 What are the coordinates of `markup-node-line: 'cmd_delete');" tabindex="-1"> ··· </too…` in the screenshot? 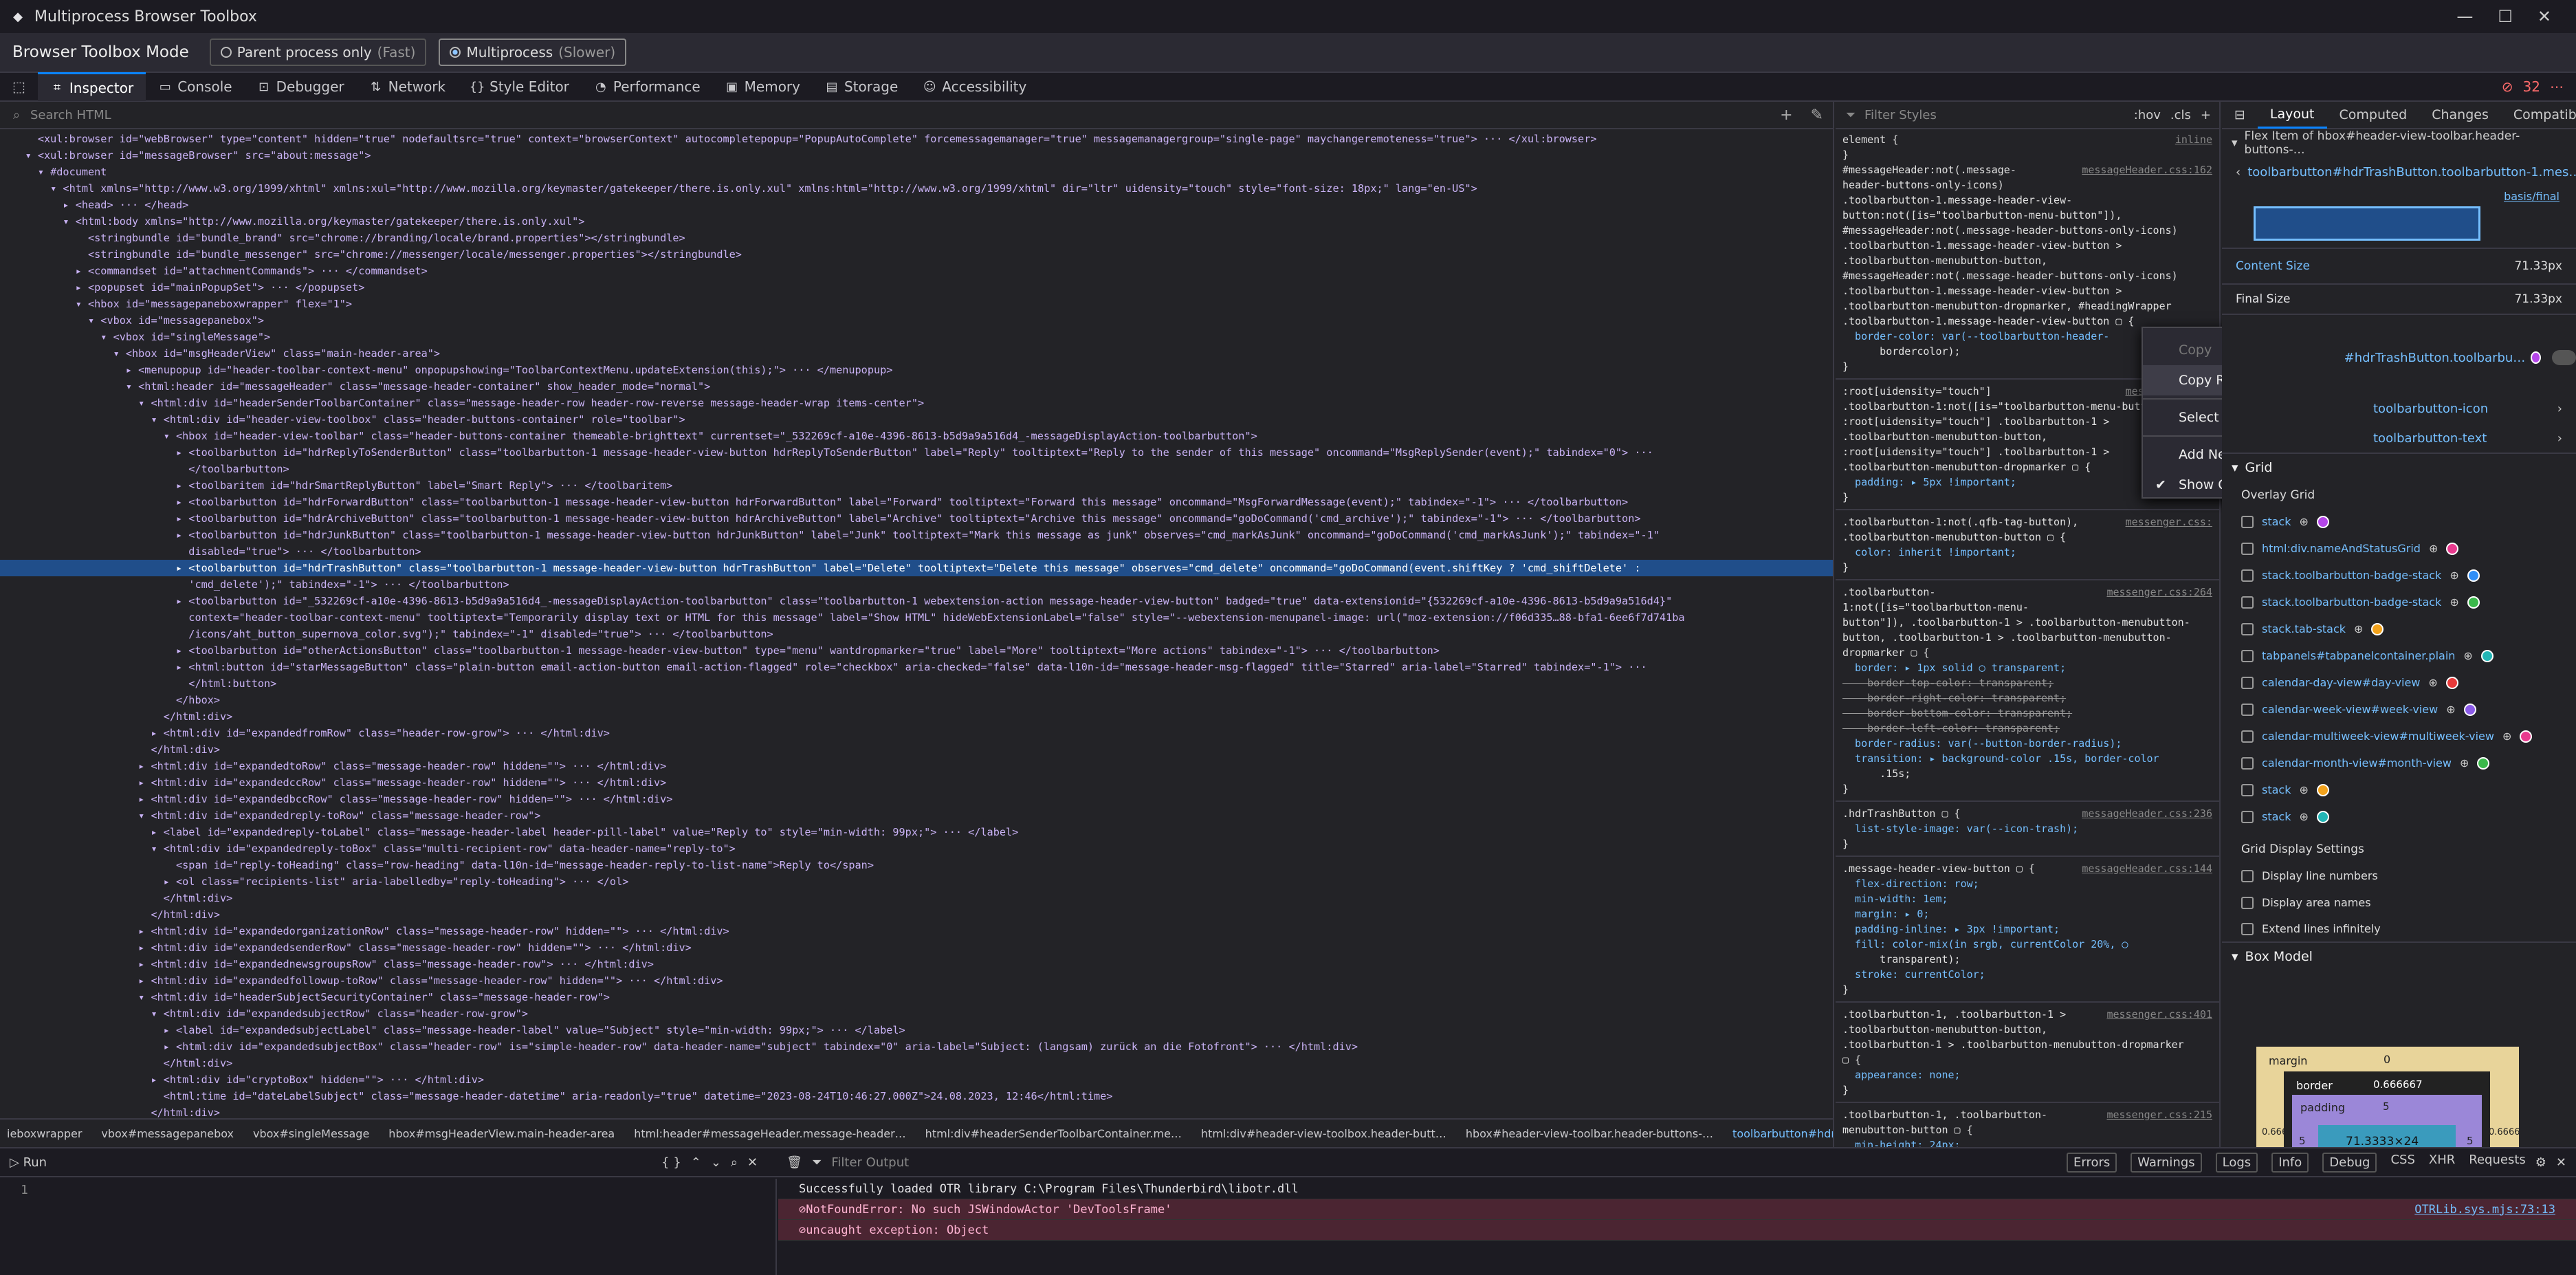 It's located at (916, 584).